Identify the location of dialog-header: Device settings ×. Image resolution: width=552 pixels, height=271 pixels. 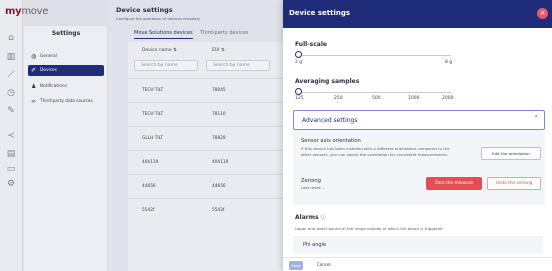
(417, 14).